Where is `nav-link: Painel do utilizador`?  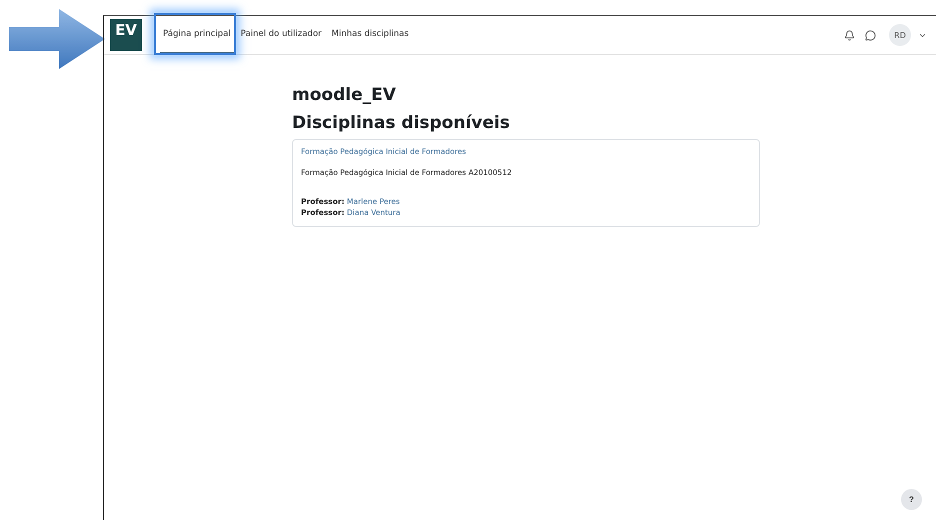
nav-link: Painel do utilizador is located at coordinates (281, 35).